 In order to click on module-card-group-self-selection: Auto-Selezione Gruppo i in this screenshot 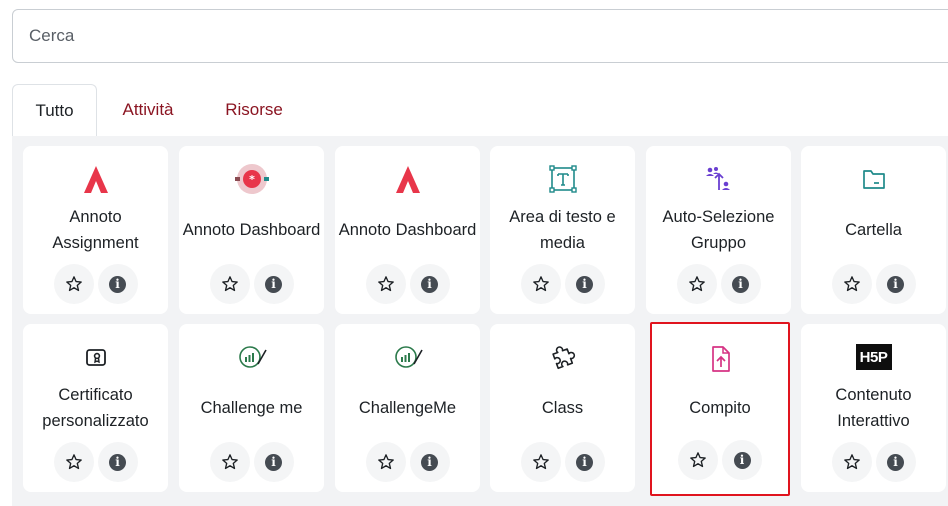, I will do `click(718, 230)`.